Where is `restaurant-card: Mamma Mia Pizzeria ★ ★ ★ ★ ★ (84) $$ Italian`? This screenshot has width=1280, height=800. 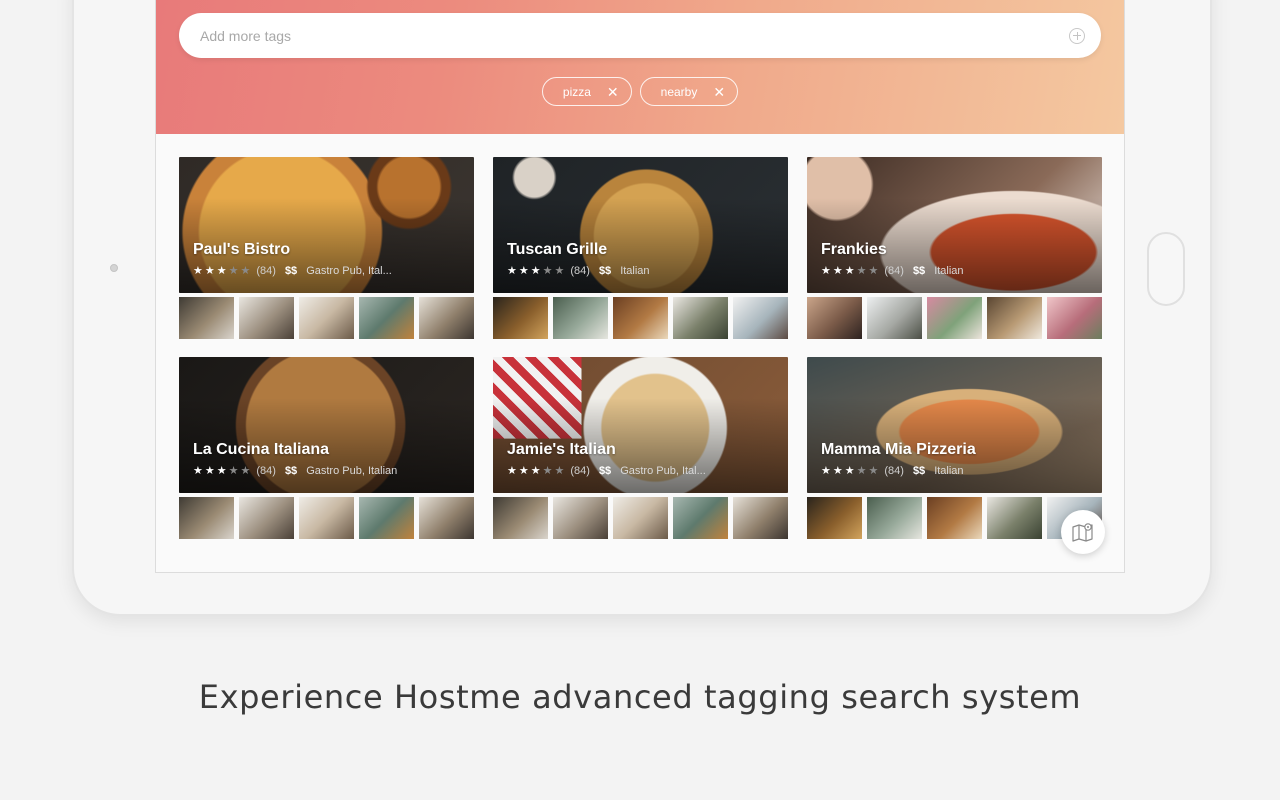 restaurant-card: Mamma Mia Pizzeria ★ ★ ★ ★ ★ (84) $$ Italian is located at coordinates (954, 448).